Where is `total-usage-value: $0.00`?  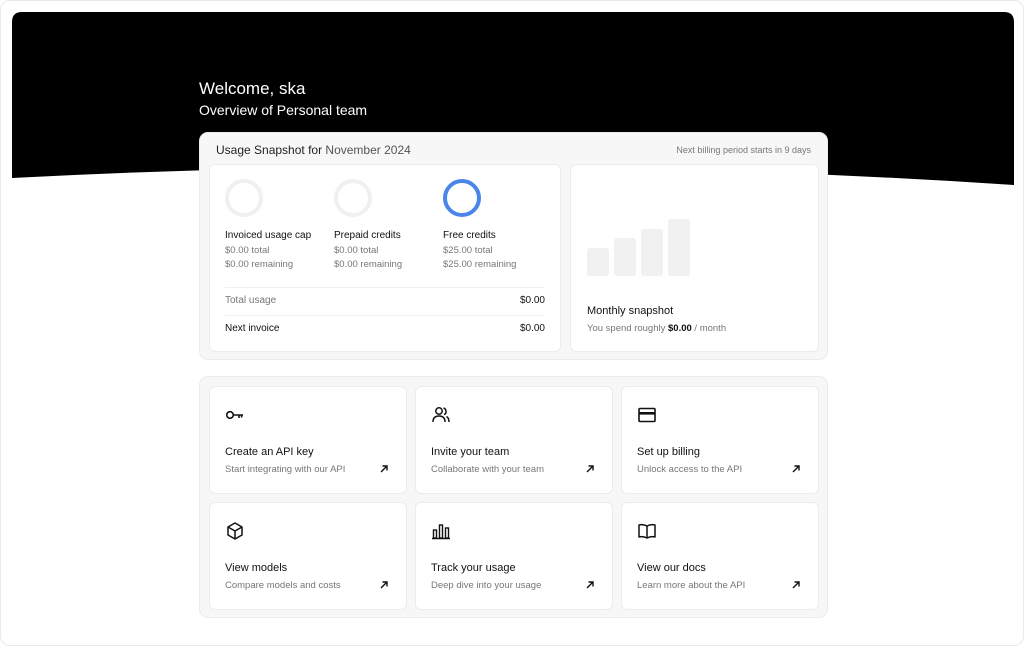 total-usage-value: $0.00 is located at coordinates (532, 300).